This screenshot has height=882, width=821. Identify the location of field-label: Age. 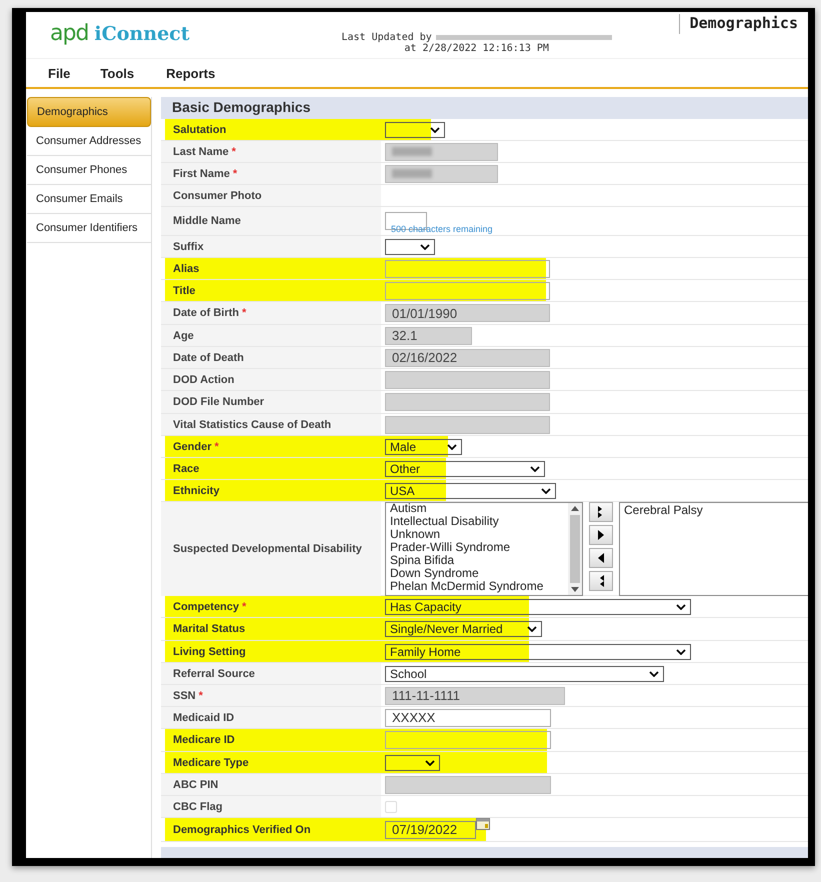
(183, 336).